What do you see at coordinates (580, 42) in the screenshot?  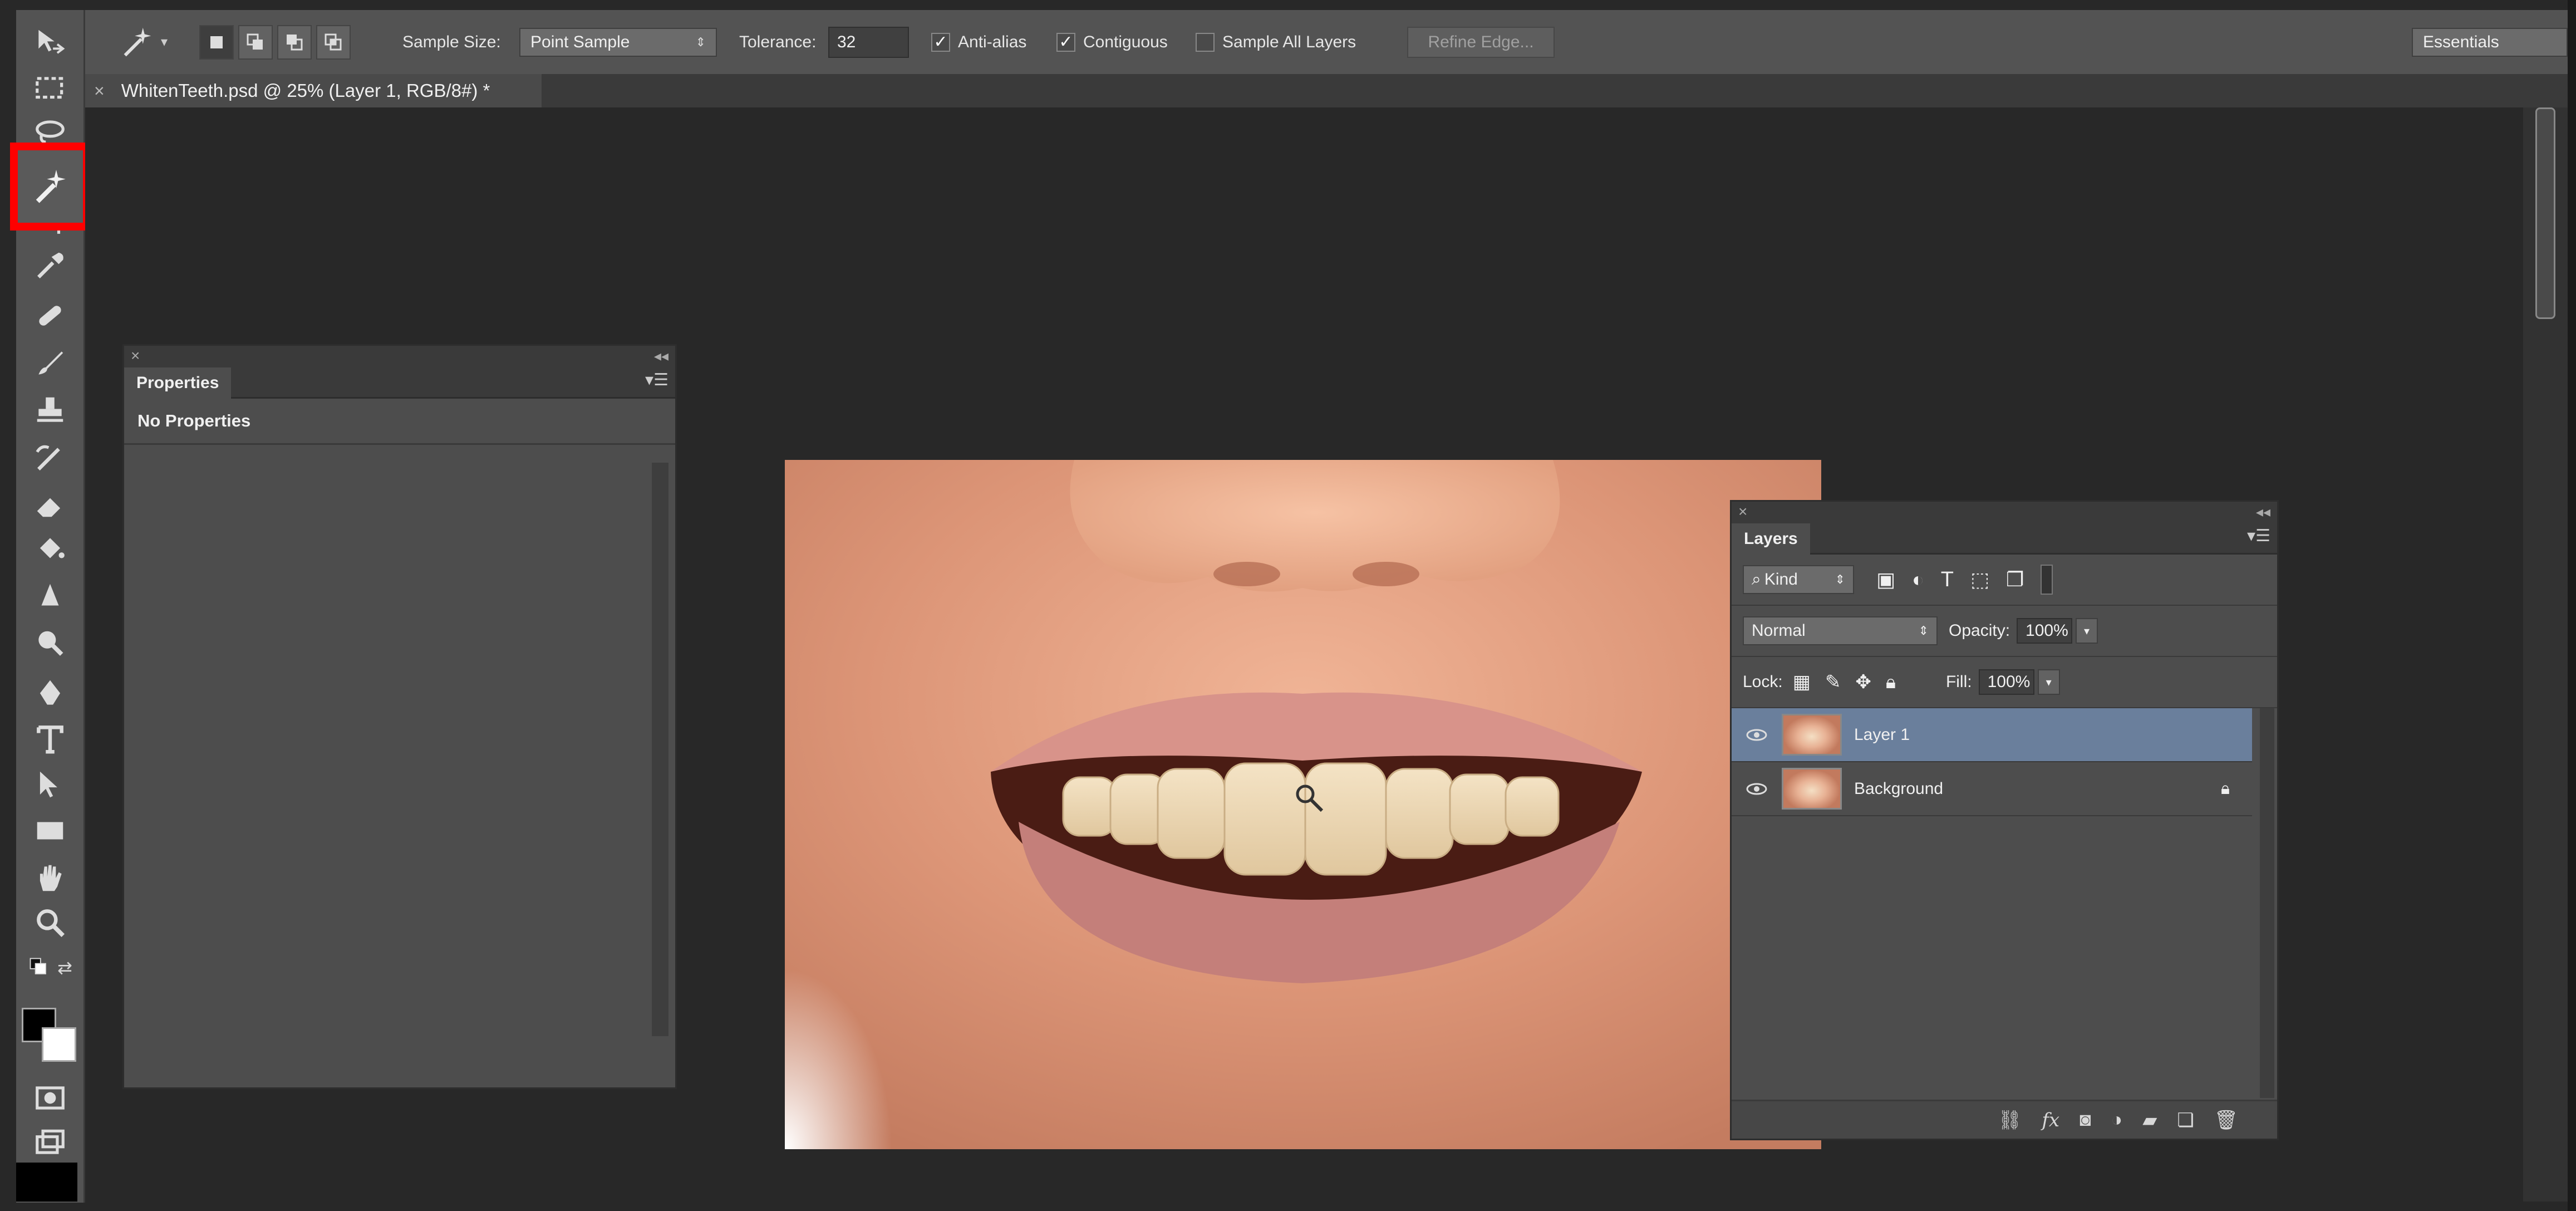 I see `sample-size-value: Point Sample` at bounding box center [580, 42].